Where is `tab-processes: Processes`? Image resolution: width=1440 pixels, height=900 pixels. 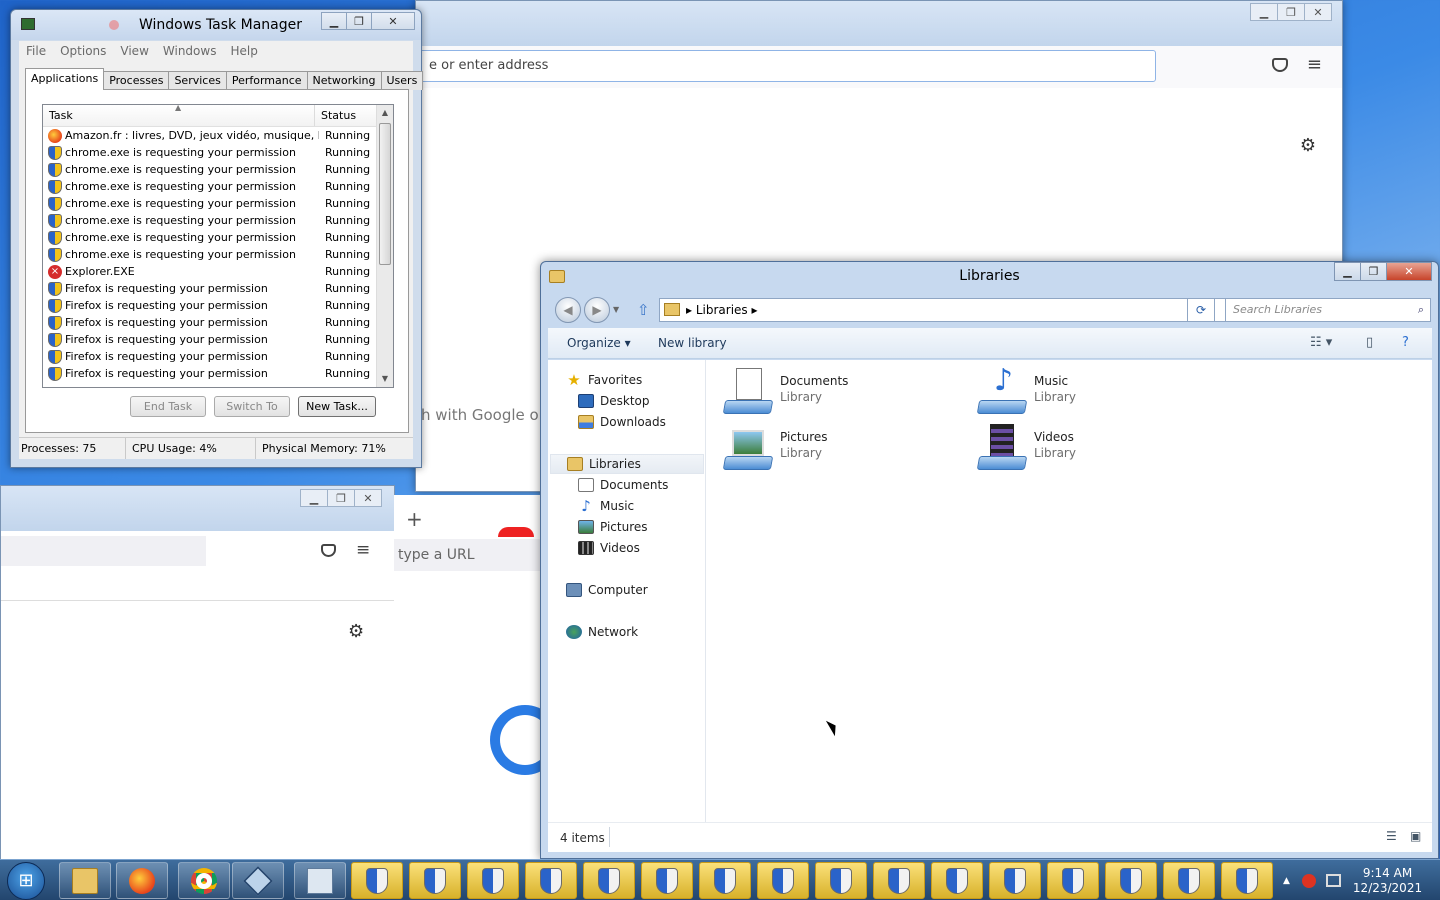 tab-processes: Processes is located at coordinates (136, 80).